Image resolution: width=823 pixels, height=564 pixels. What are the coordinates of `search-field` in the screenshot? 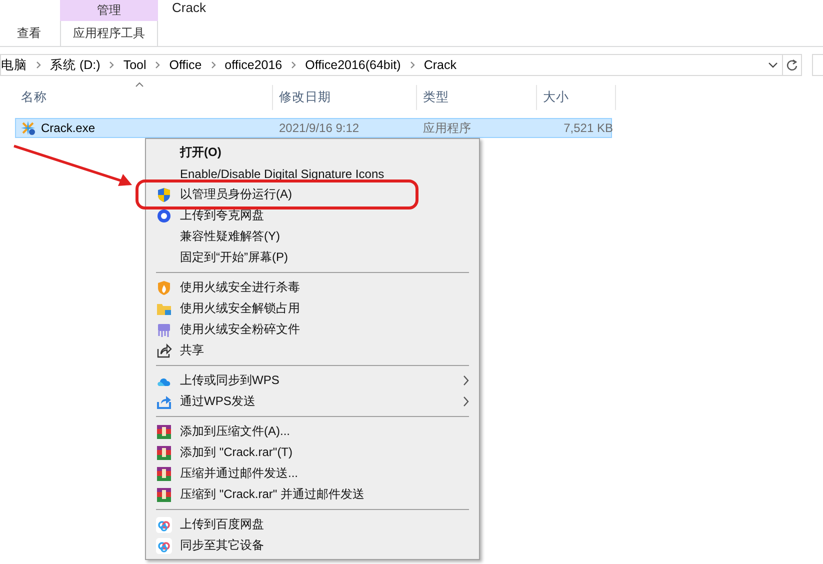 It's located at (817, 65).